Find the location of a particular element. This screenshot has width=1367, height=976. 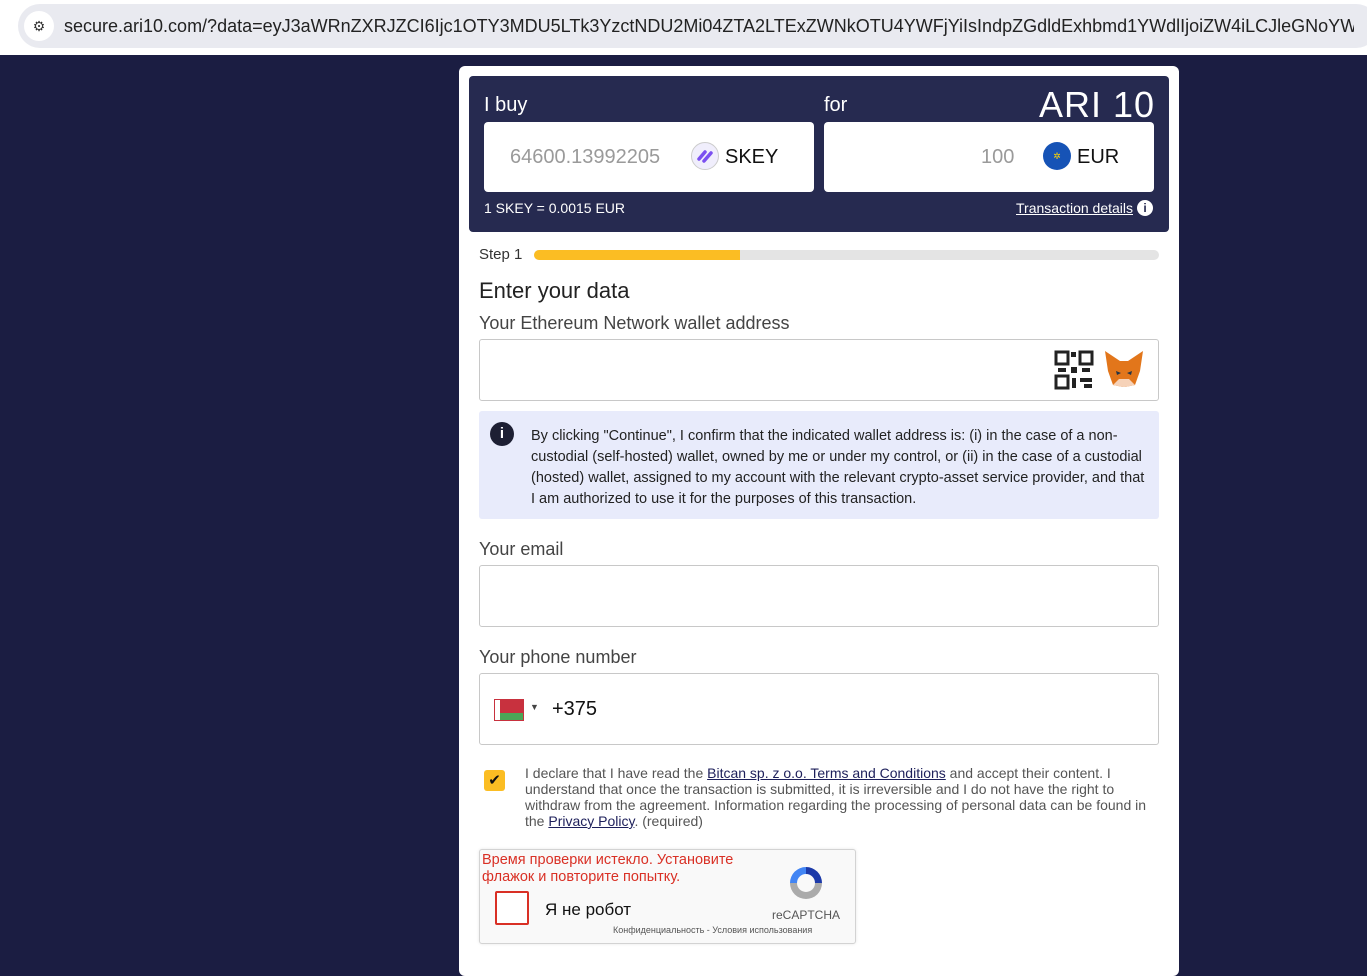

captcha-checkbox is located at coordinates (512, 908).